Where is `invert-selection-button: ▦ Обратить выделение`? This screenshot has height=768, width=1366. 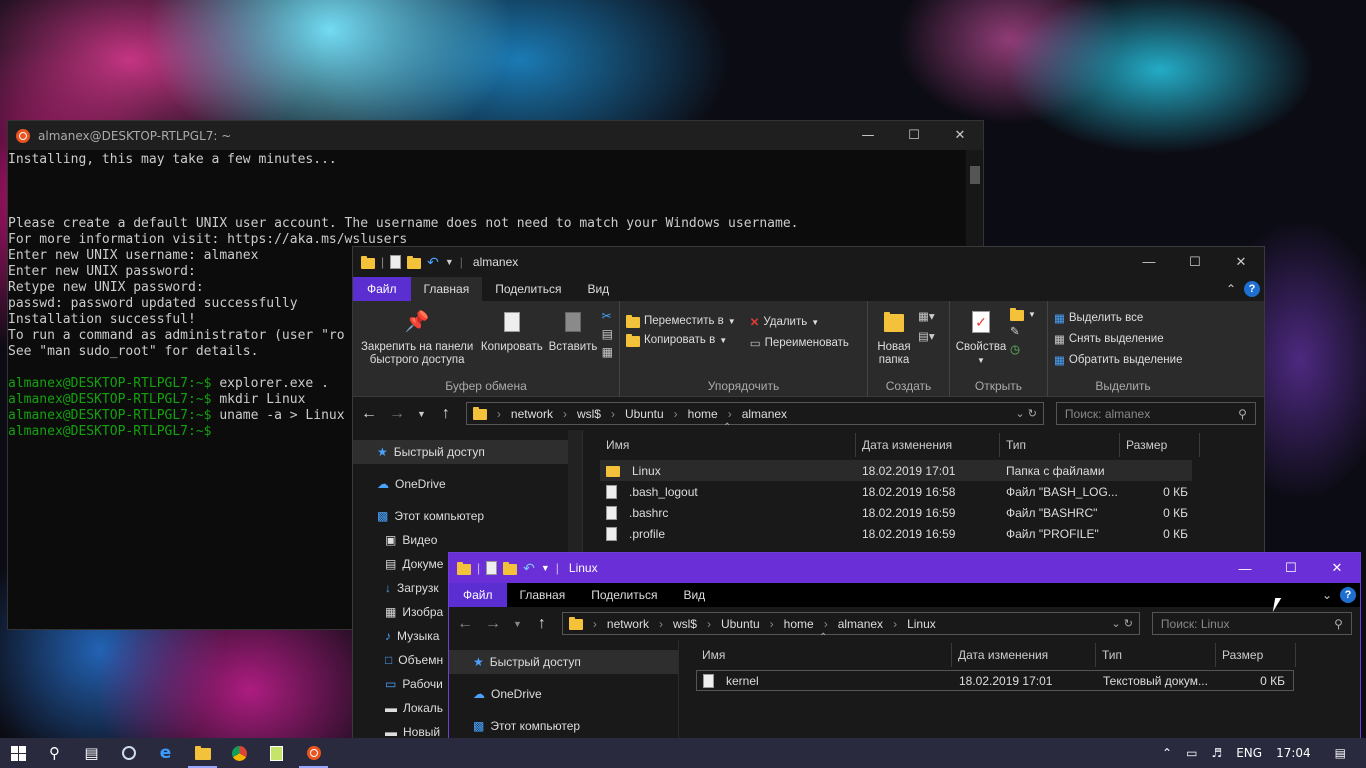 invert-selection-button: ▦ Обратить выделение is located at coordinates (1118, 360).